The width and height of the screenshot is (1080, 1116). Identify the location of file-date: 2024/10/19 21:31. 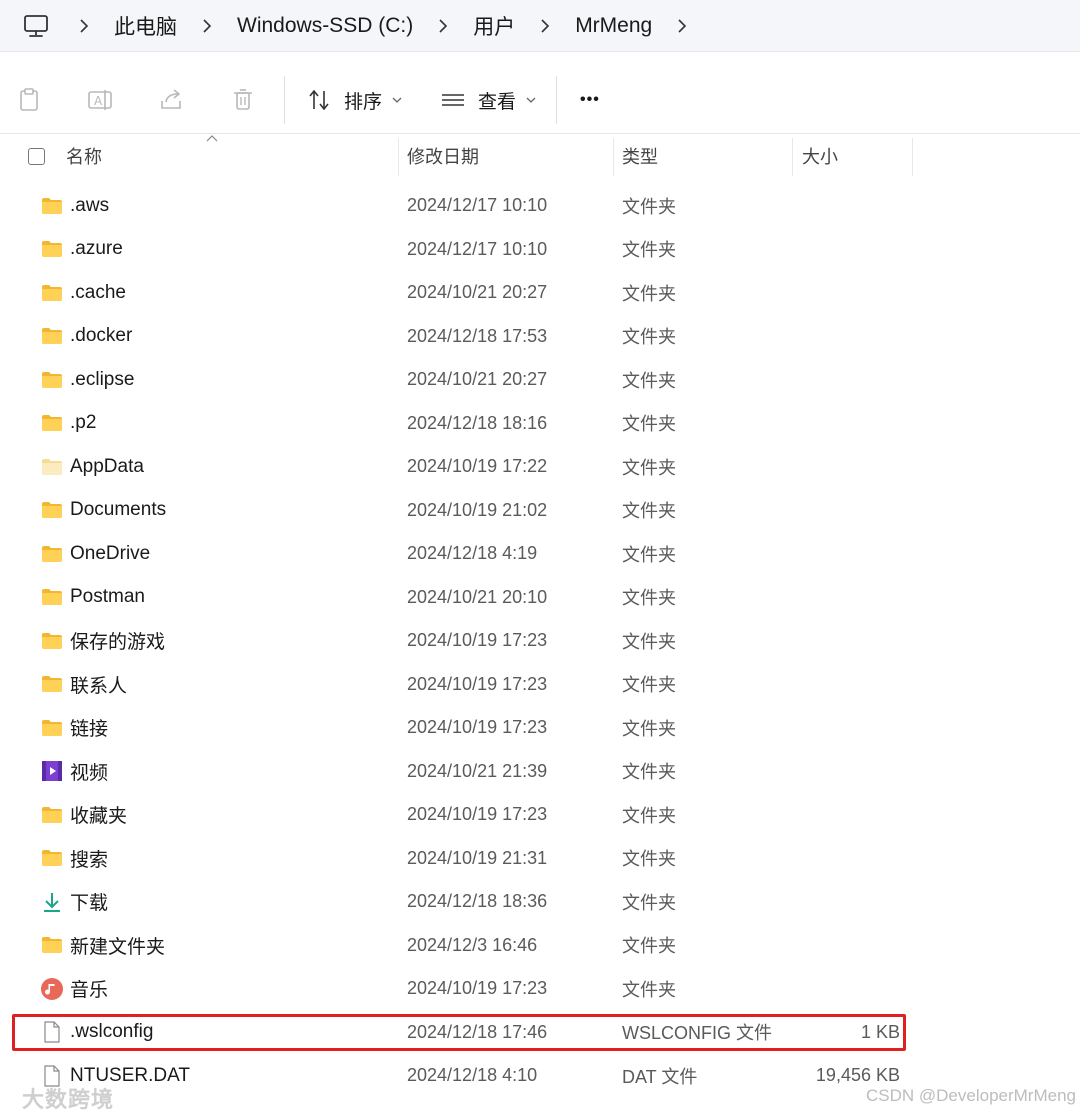
(477, 857).